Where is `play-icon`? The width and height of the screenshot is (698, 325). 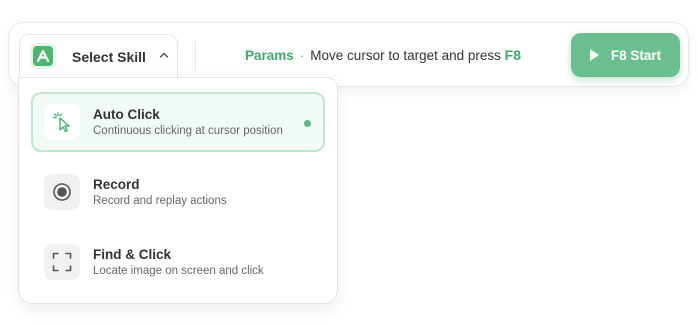 play-icon is located at coordinates (594, 55).